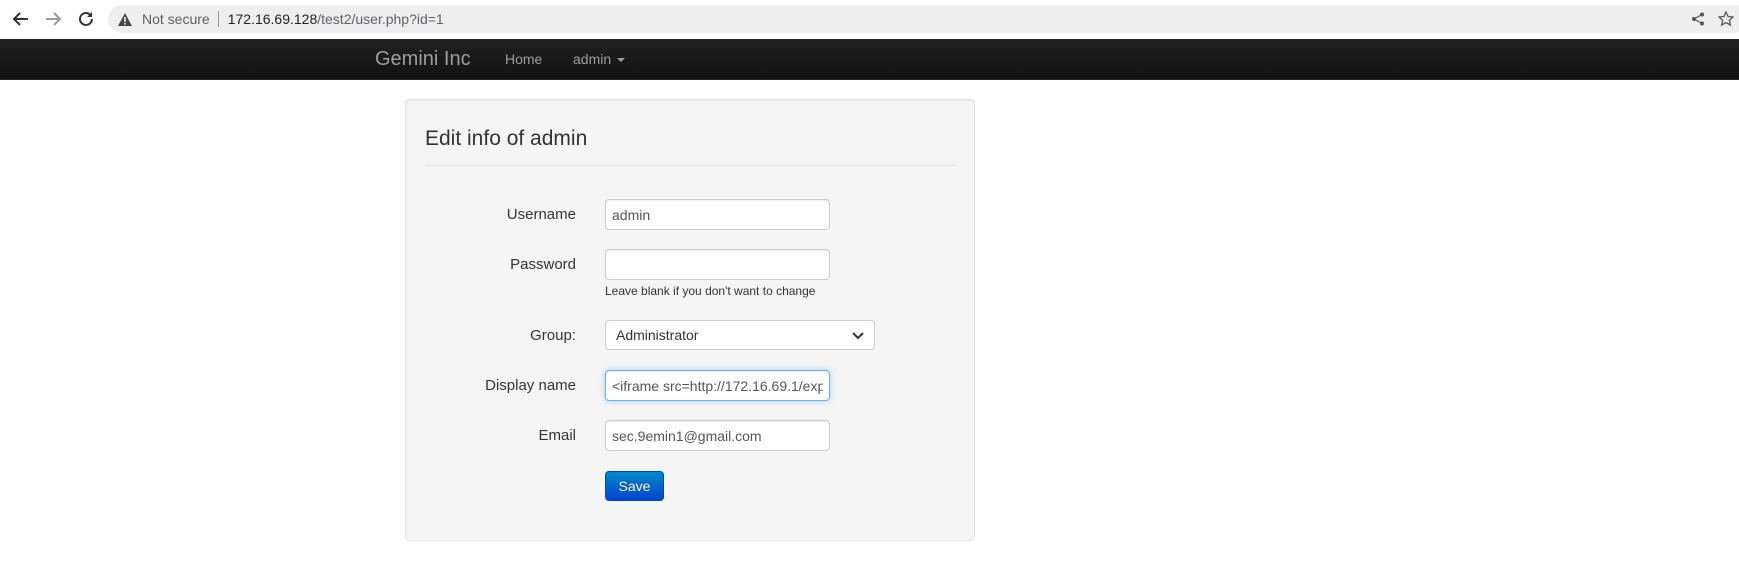 The image size is (1739, 578). Describe the element at coordinates (858, 335) in the screenshot. I see `chevron-down-icon` at that location.